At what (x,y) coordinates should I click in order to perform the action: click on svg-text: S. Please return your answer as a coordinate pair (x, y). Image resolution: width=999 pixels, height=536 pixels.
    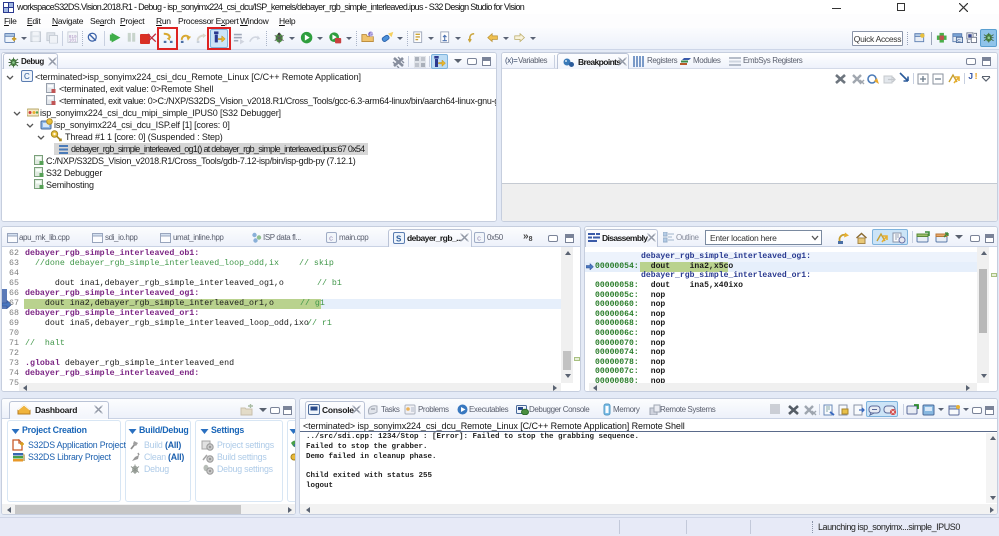
    Looking at the image, I should click on (399, 239).